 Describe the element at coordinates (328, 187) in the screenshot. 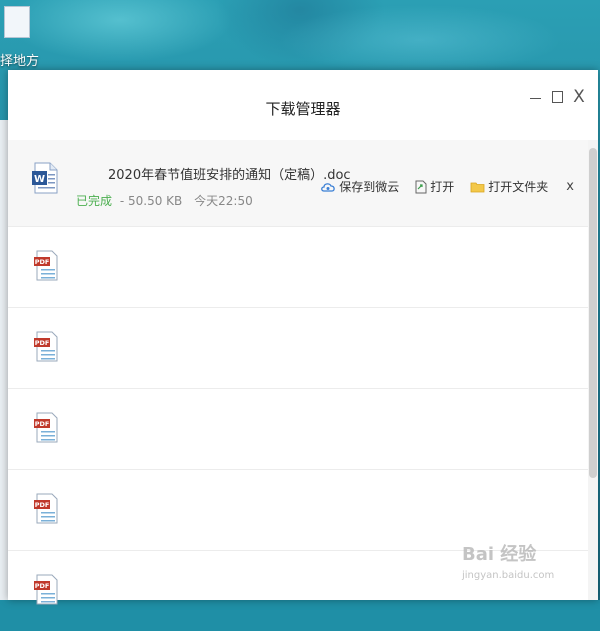

I see `cloud-icon` at that location.